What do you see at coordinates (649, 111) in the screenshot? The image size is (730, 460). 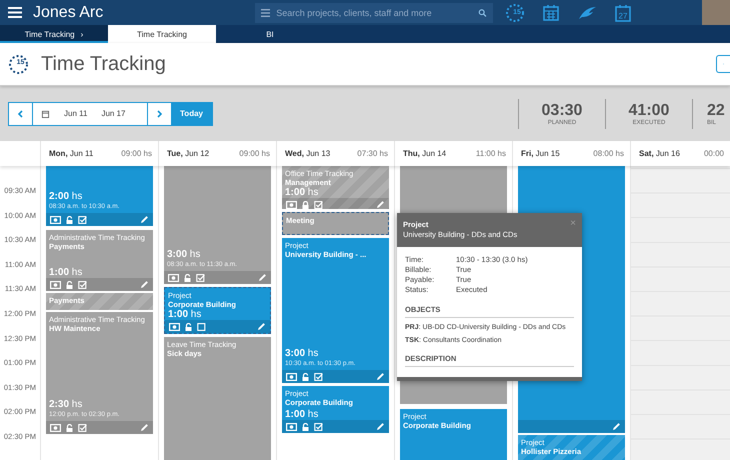 I see `stat-value: 41:00` at bounding box center [649, 111].